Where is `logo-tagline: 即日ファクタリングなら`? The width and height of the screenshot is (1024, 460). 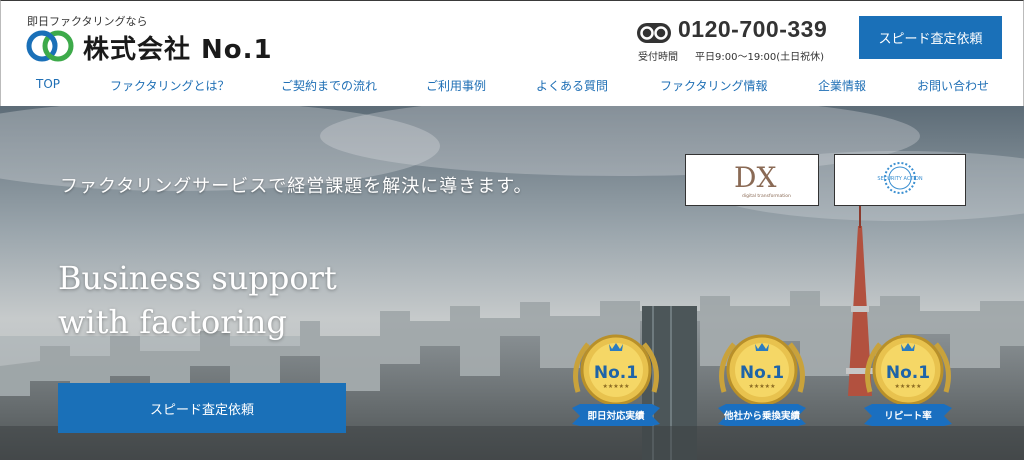
logo-tagline: 即日ファクタリングなら is located at coordinates (87, 21).